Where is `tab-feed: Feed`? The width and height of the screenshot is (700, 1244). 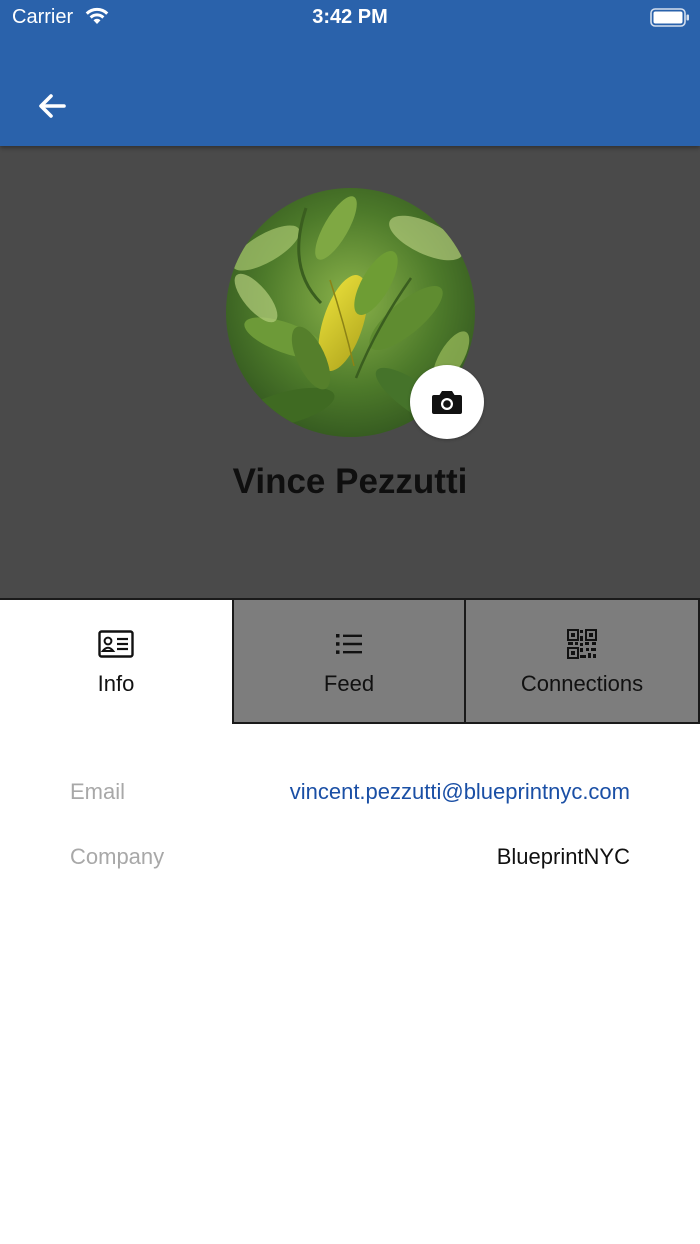
tab-feed: Feed is located at coordinates (349, 661).